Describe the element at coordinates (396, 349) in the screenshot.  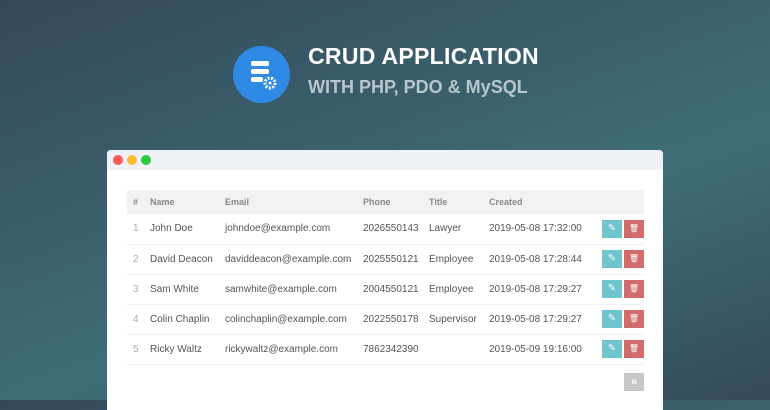
I see `cell-phone: 7862342390` at that location.